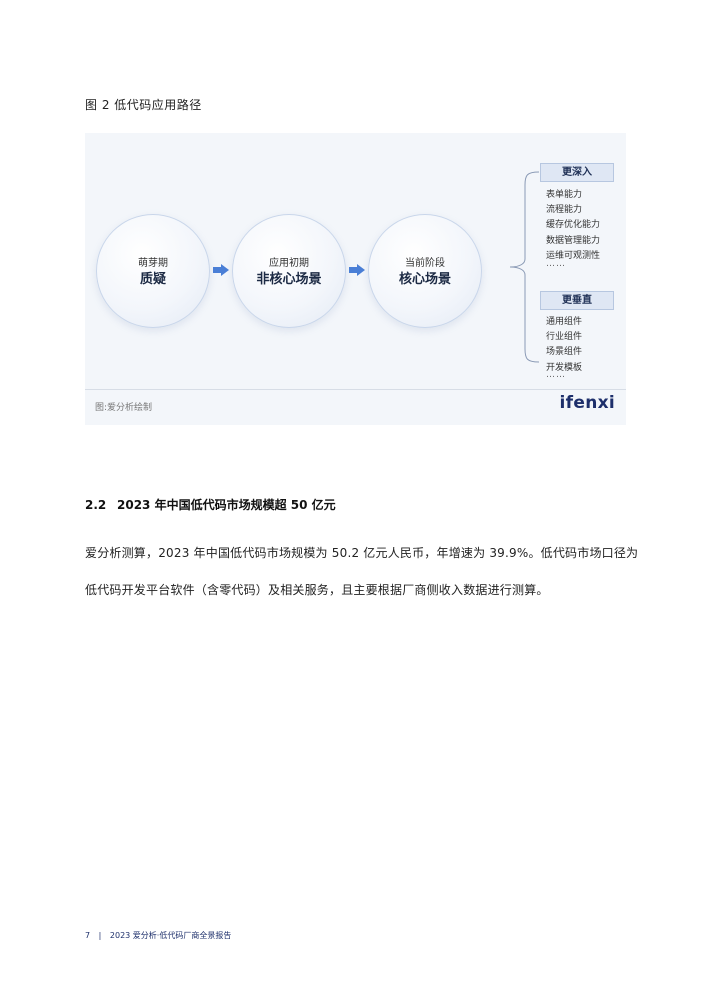  I want to click on report-title: 2023 爱分析·低代码厂商全景报告, so click(170, 935).